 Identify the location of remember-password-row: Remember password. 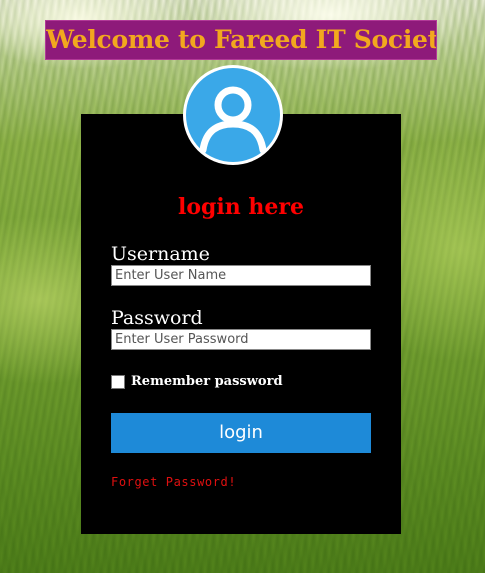
(197, 381).